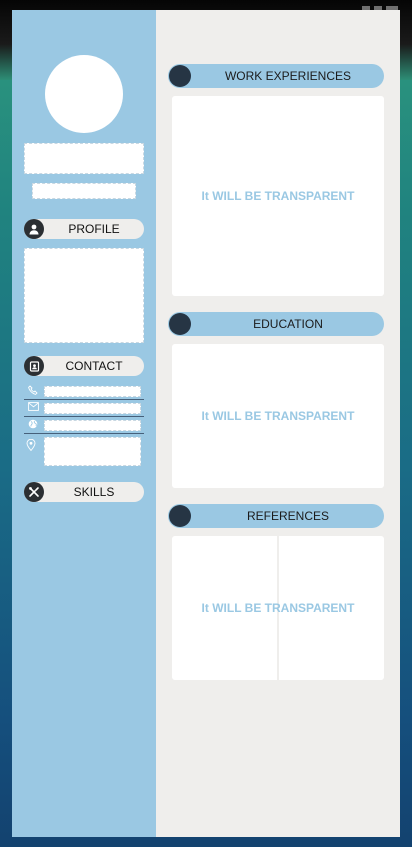  I want to click on education-dot-icon, so click(180, 324).